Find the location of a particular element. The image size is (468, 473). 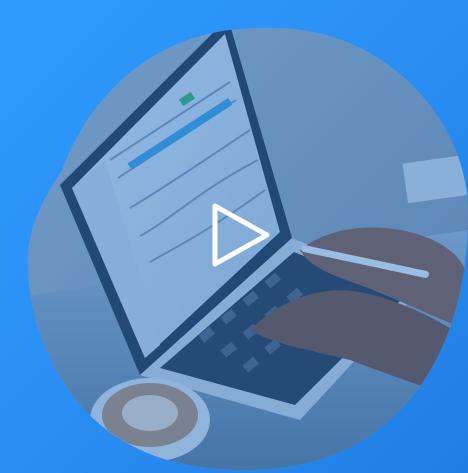

play-triangle-icon is located at coordinates (240, 235).